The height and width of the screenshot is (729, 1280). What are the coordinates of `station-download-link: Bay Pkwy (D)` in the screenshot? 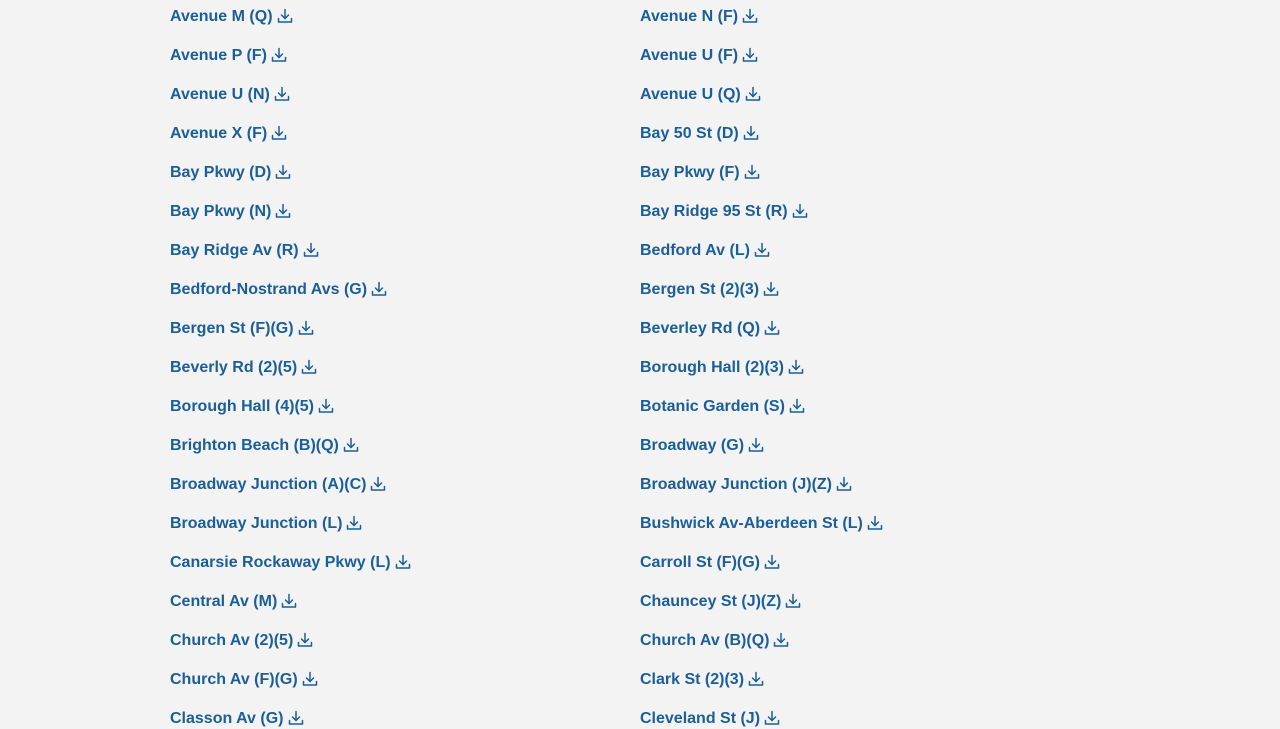 It's located at (230, 173).